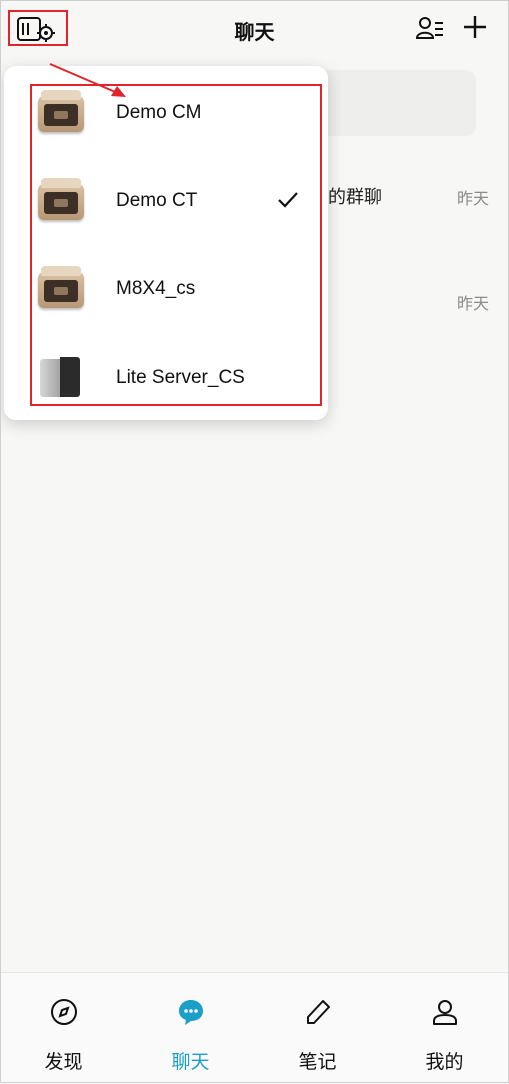 This screenshot has width=509, height=1084. I want to click on annotation-arrow, so click(87, 80).